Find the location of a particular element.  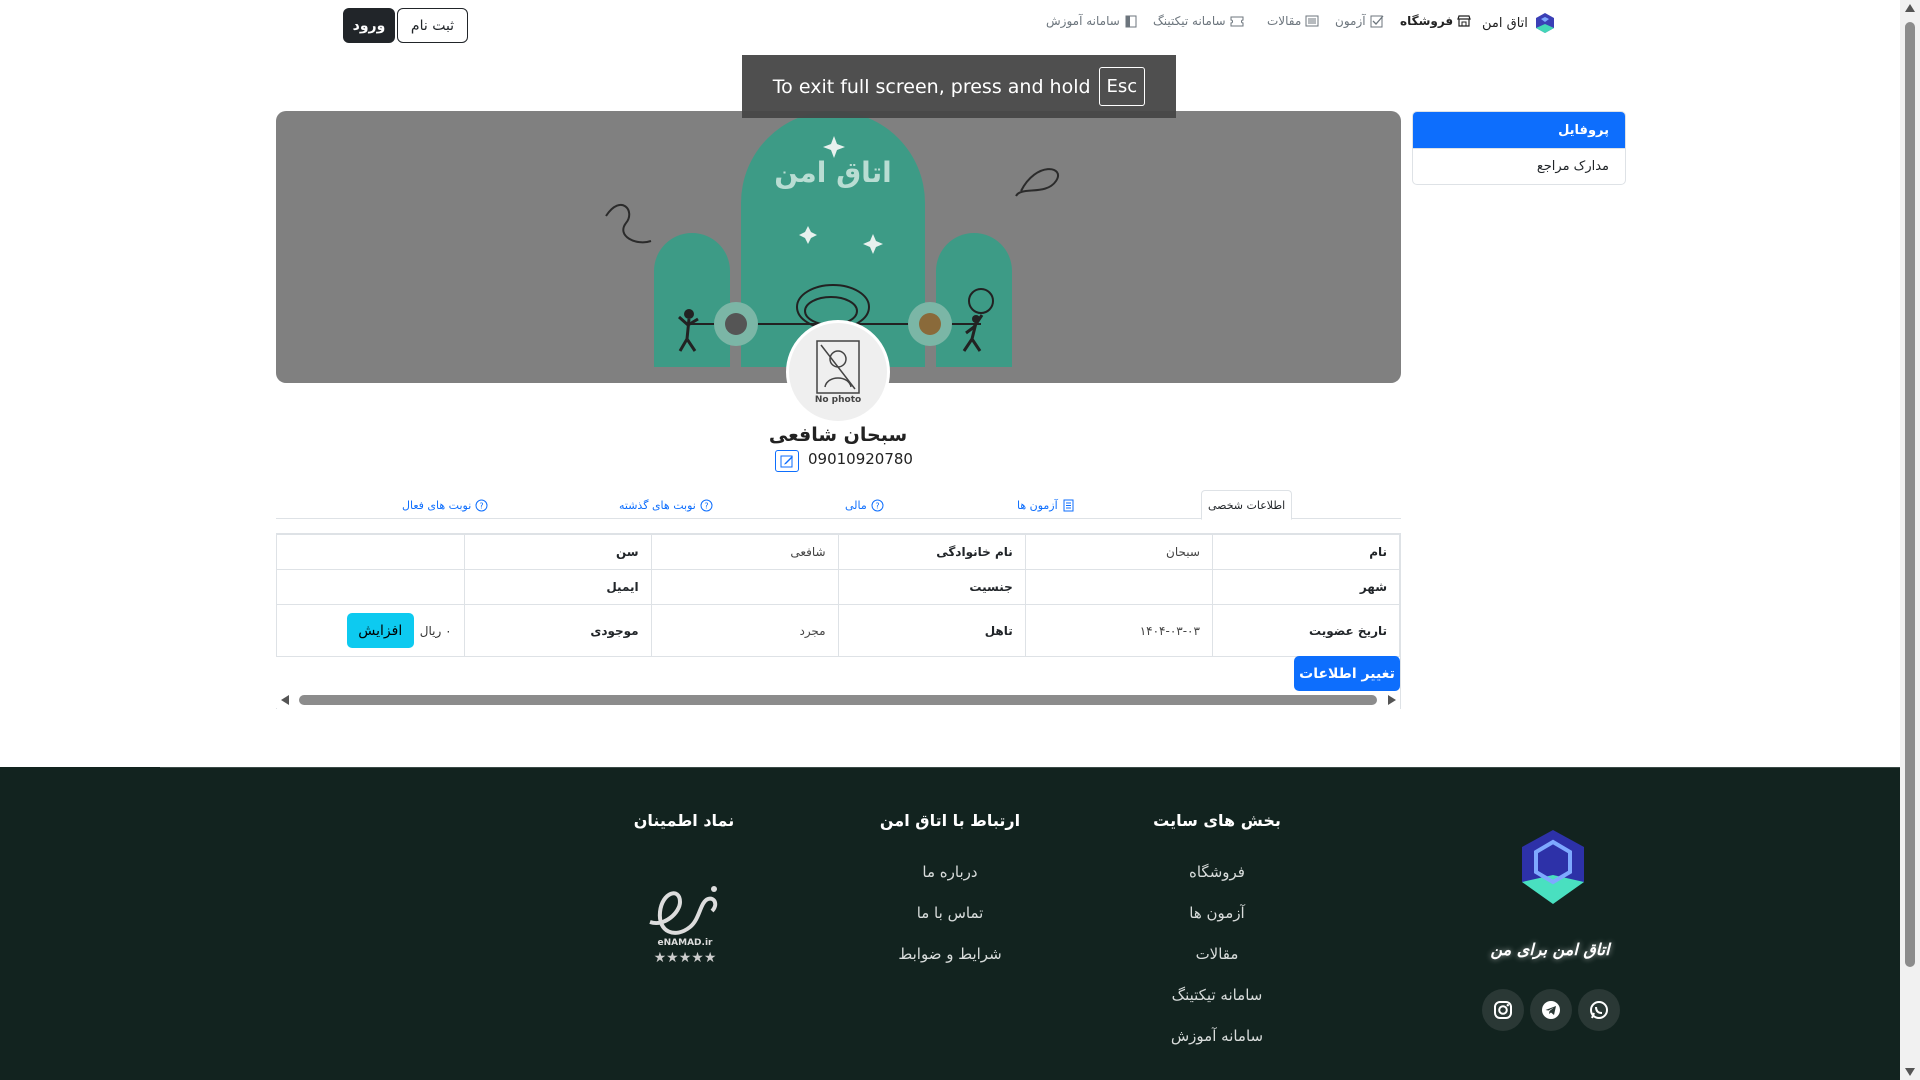

cell-join-date-label: تاریخ عضویت is located at coordinates (1305, 630).